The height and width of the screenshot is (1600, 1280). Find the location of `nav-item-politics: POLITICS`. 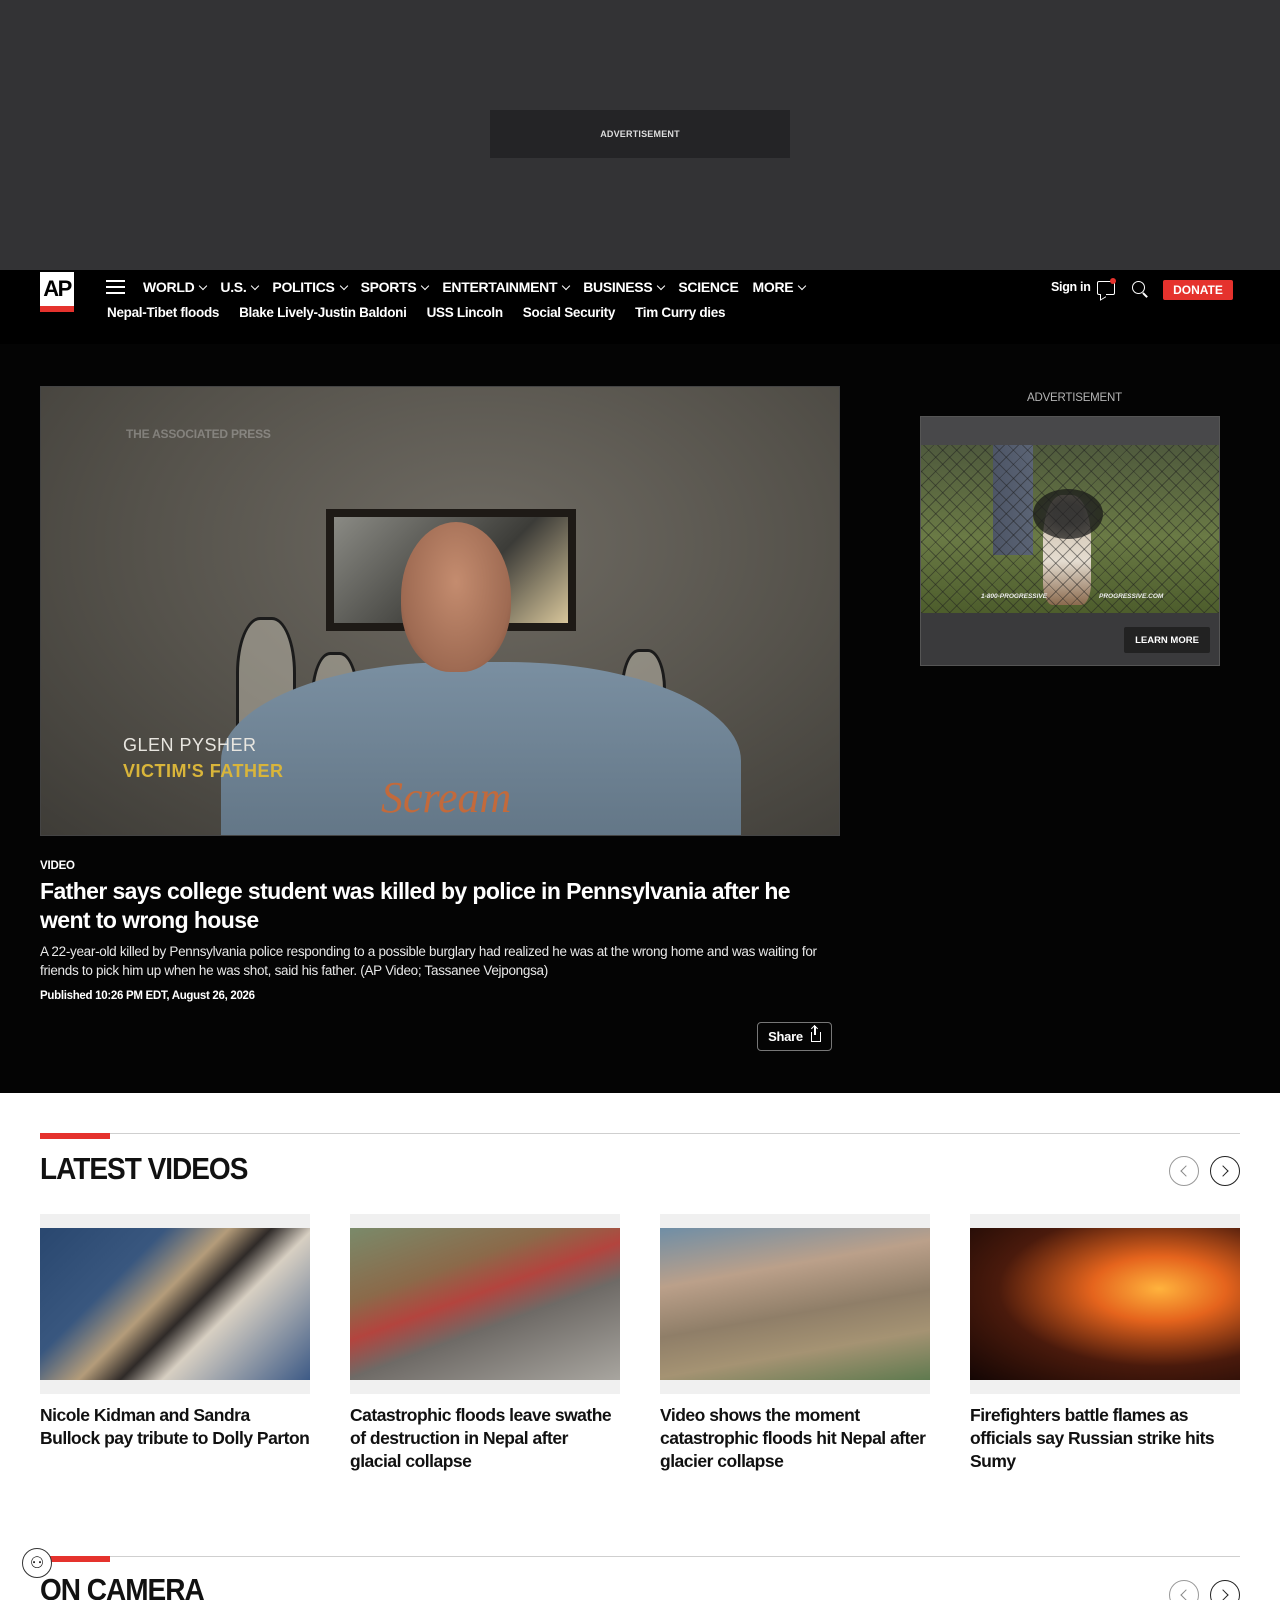

nav-item-politics: POLITICS is located at coordinates (310, 287).